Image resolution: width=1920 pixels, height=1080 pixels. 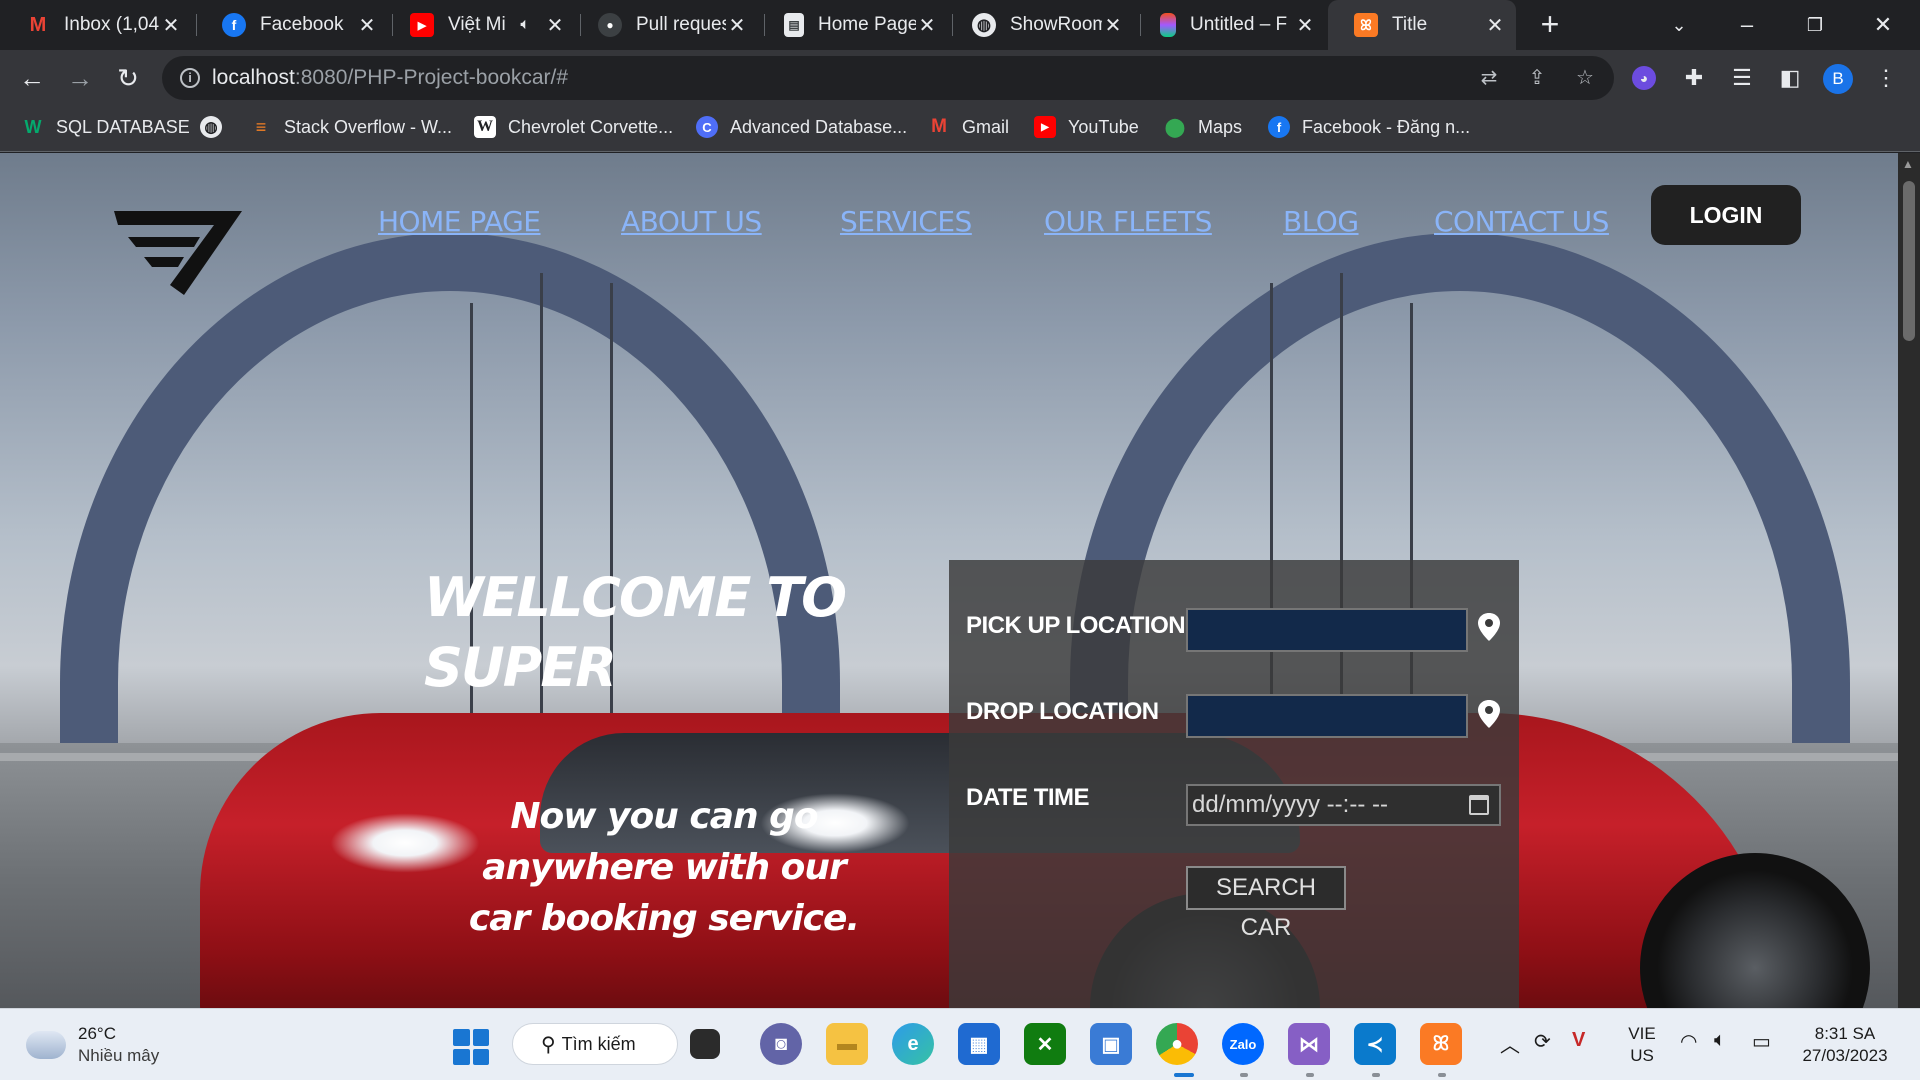 What do you see at coordinates (38, 24) in the screenshot?
I see `gmail-icon: M` at bounding box center [38, 24].